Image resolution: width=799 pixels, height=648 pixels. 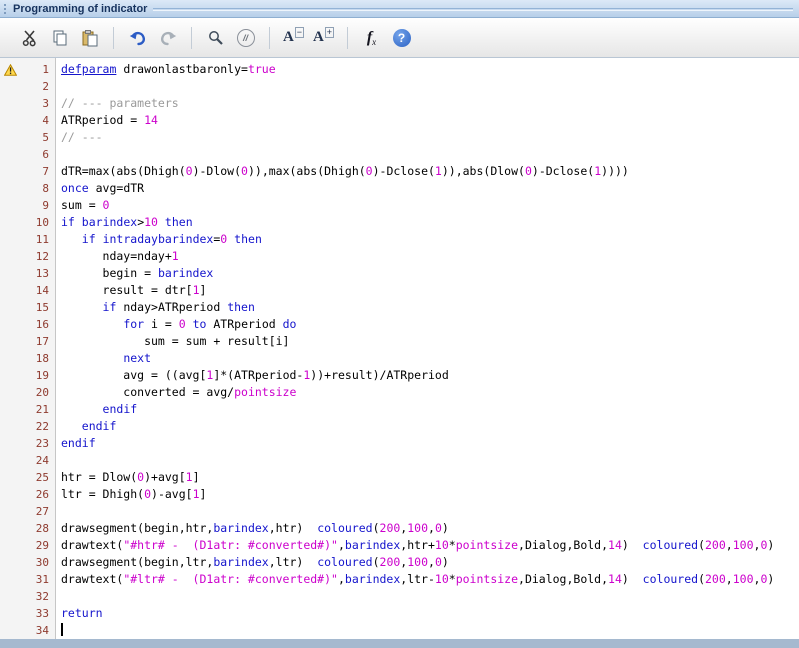 What do you see at coordinates (28, 630) in the screenshot?
I see `line-gutter: 34` at bounding box center [28, 630].